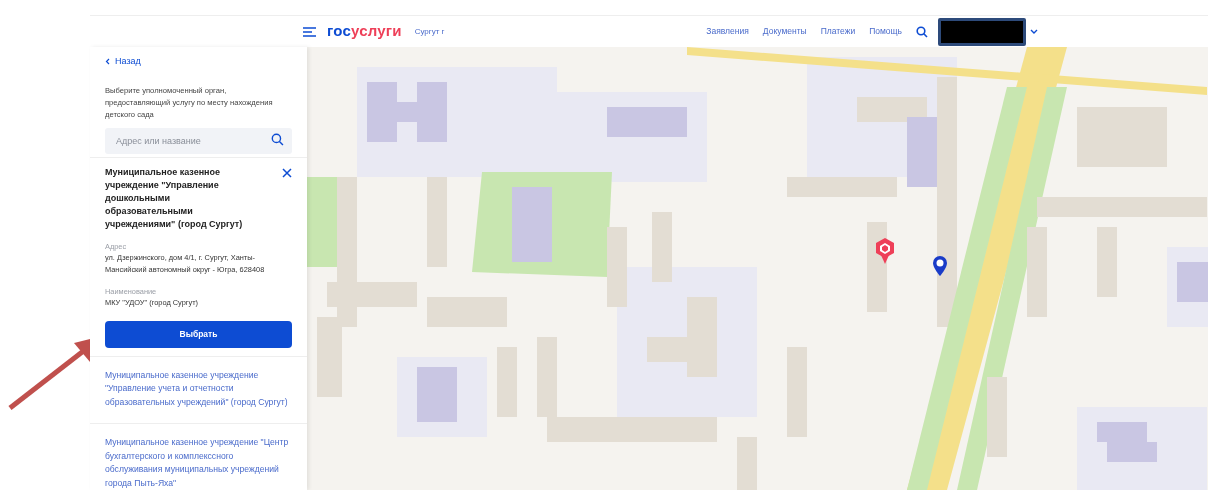 This screenshot has height=490, width=1208. I want to click on logo: госуслуги, so click(364, 31).